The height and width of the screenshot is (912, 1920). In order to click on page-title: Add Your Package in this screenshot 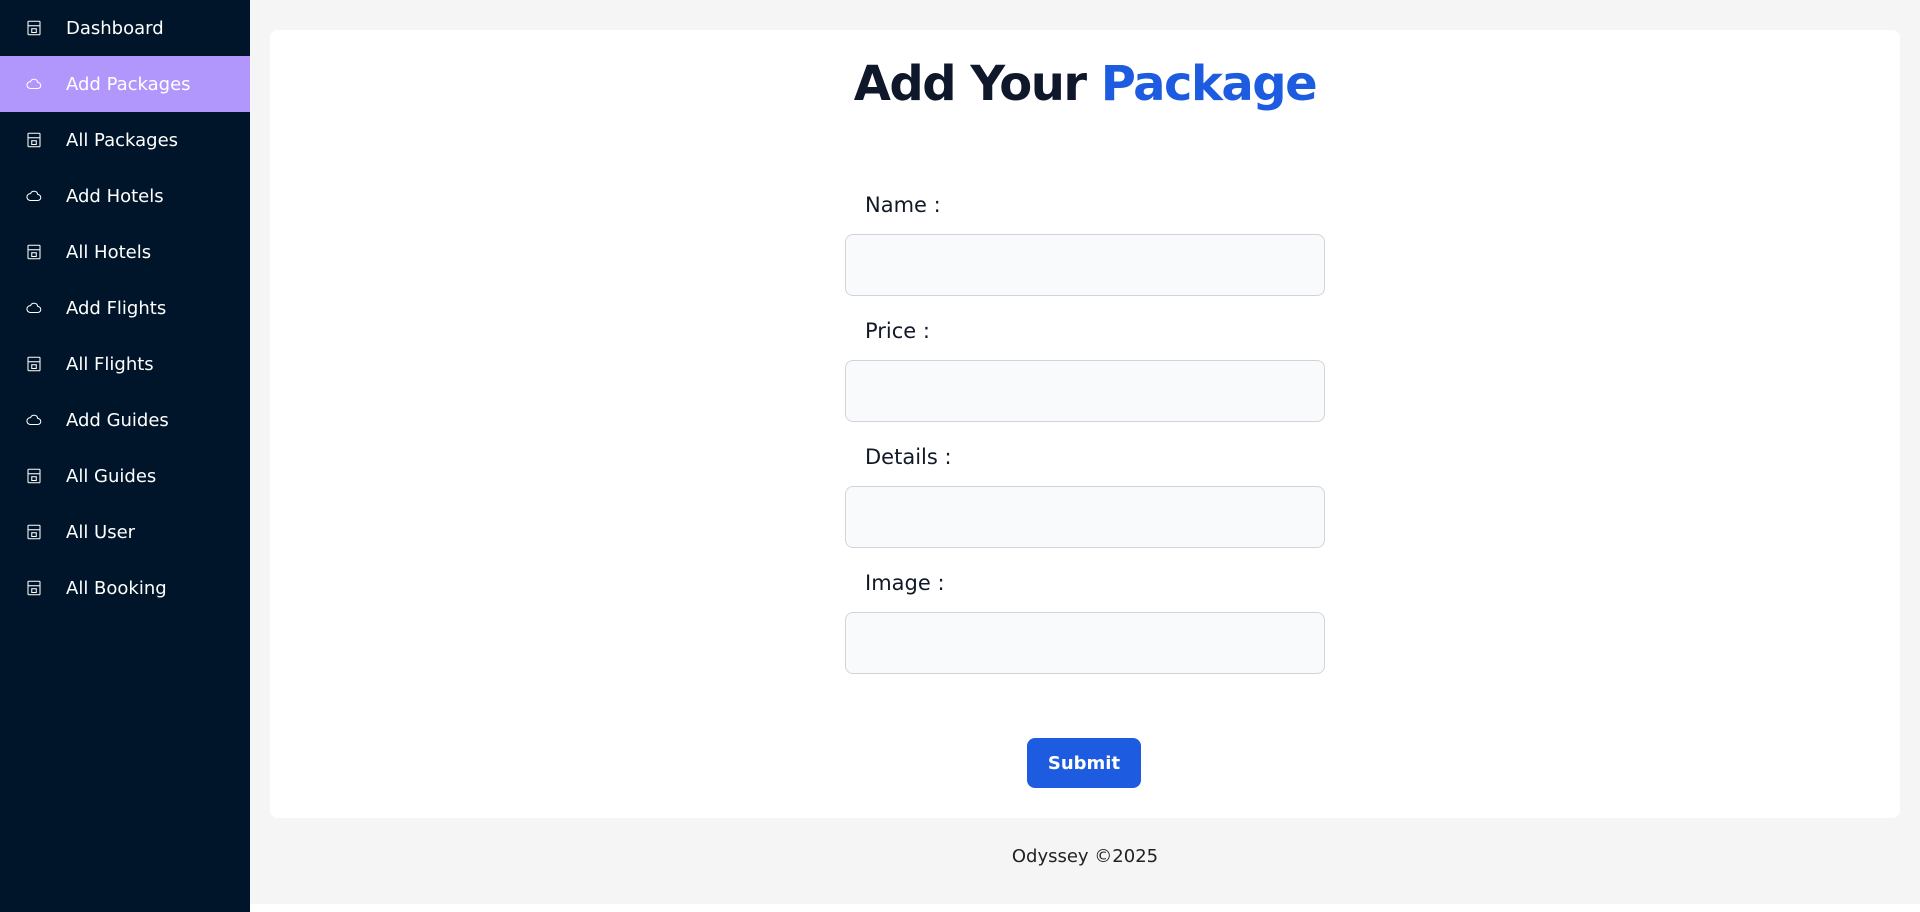, I will do `click(1085, 84)`.